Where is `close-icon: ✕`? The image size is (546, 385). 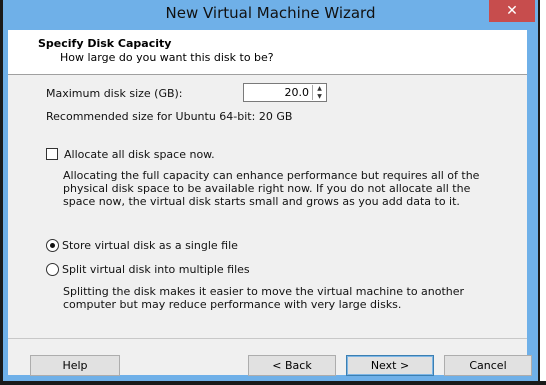
close-icon: ✕ is located at coordinates (512, 11).